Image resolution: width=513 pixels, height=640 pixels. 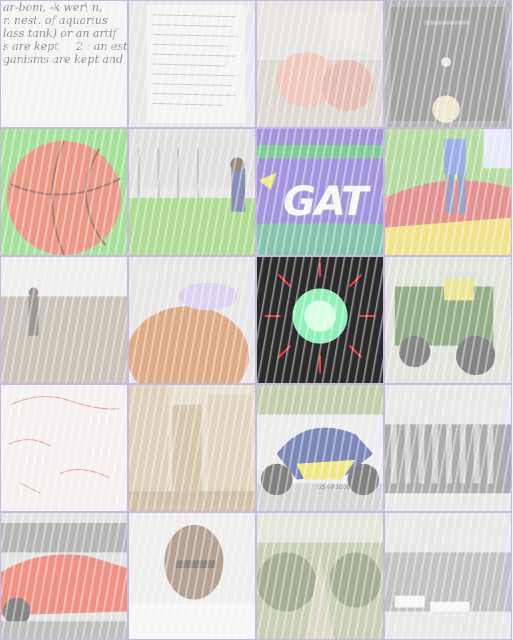 What do you see at coordinates (65, 46) in the screenshot?
I see `doc-line: s are kept 2 : an est` at bounding box center [65, 46].